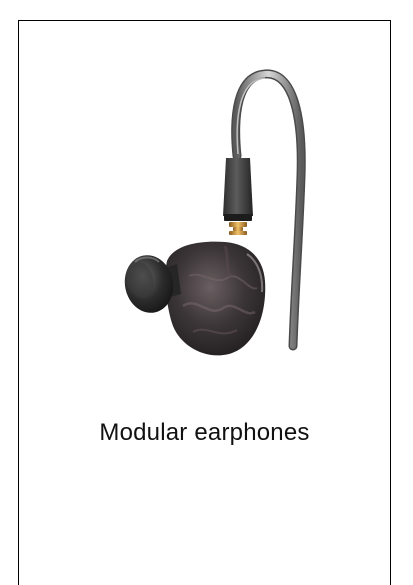 Image resolution: width=413 pixels, height=585 pixels. I want to click on product-caption: Modular earphones, so click(204, 432).